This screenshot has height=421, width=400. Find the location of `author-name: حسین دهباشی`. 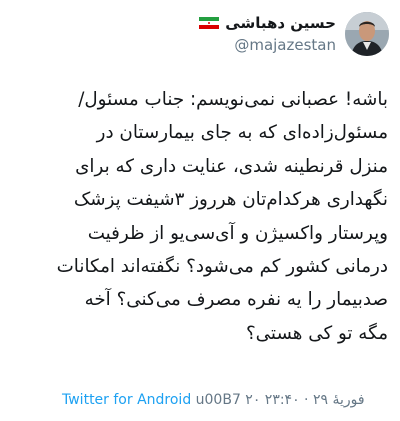

author-name: حسین دهباشی is located at coordinates (280, 23).